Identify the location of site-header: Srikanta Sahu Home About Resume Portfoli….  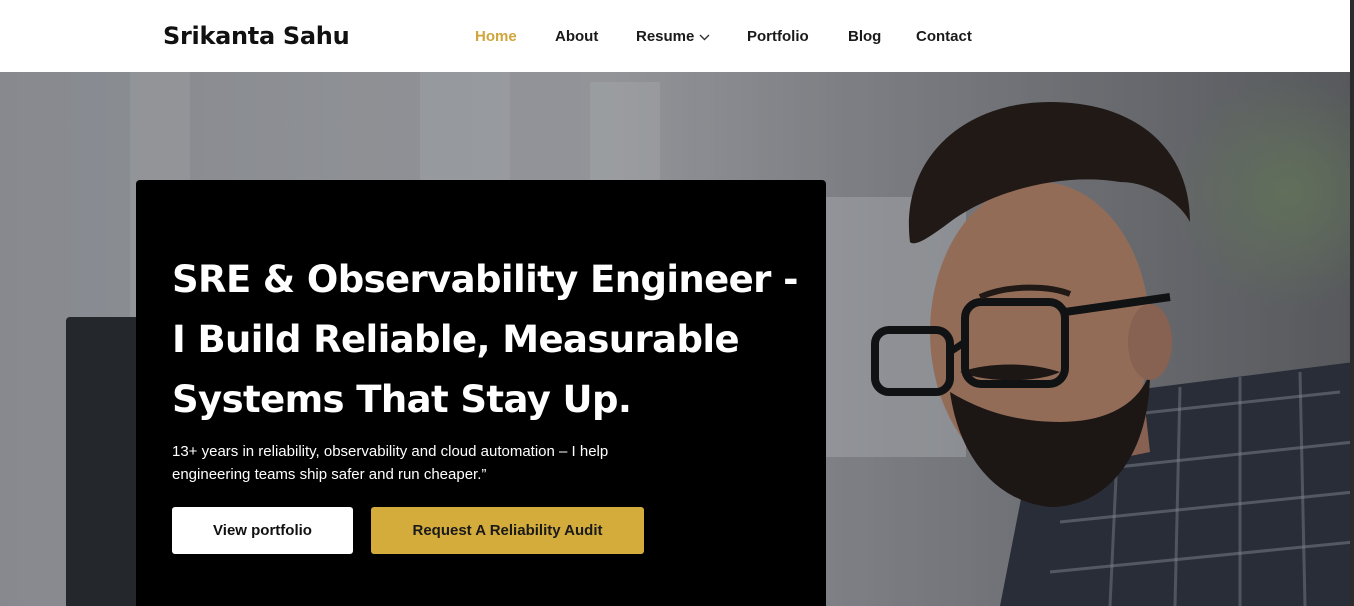
(677, 36).